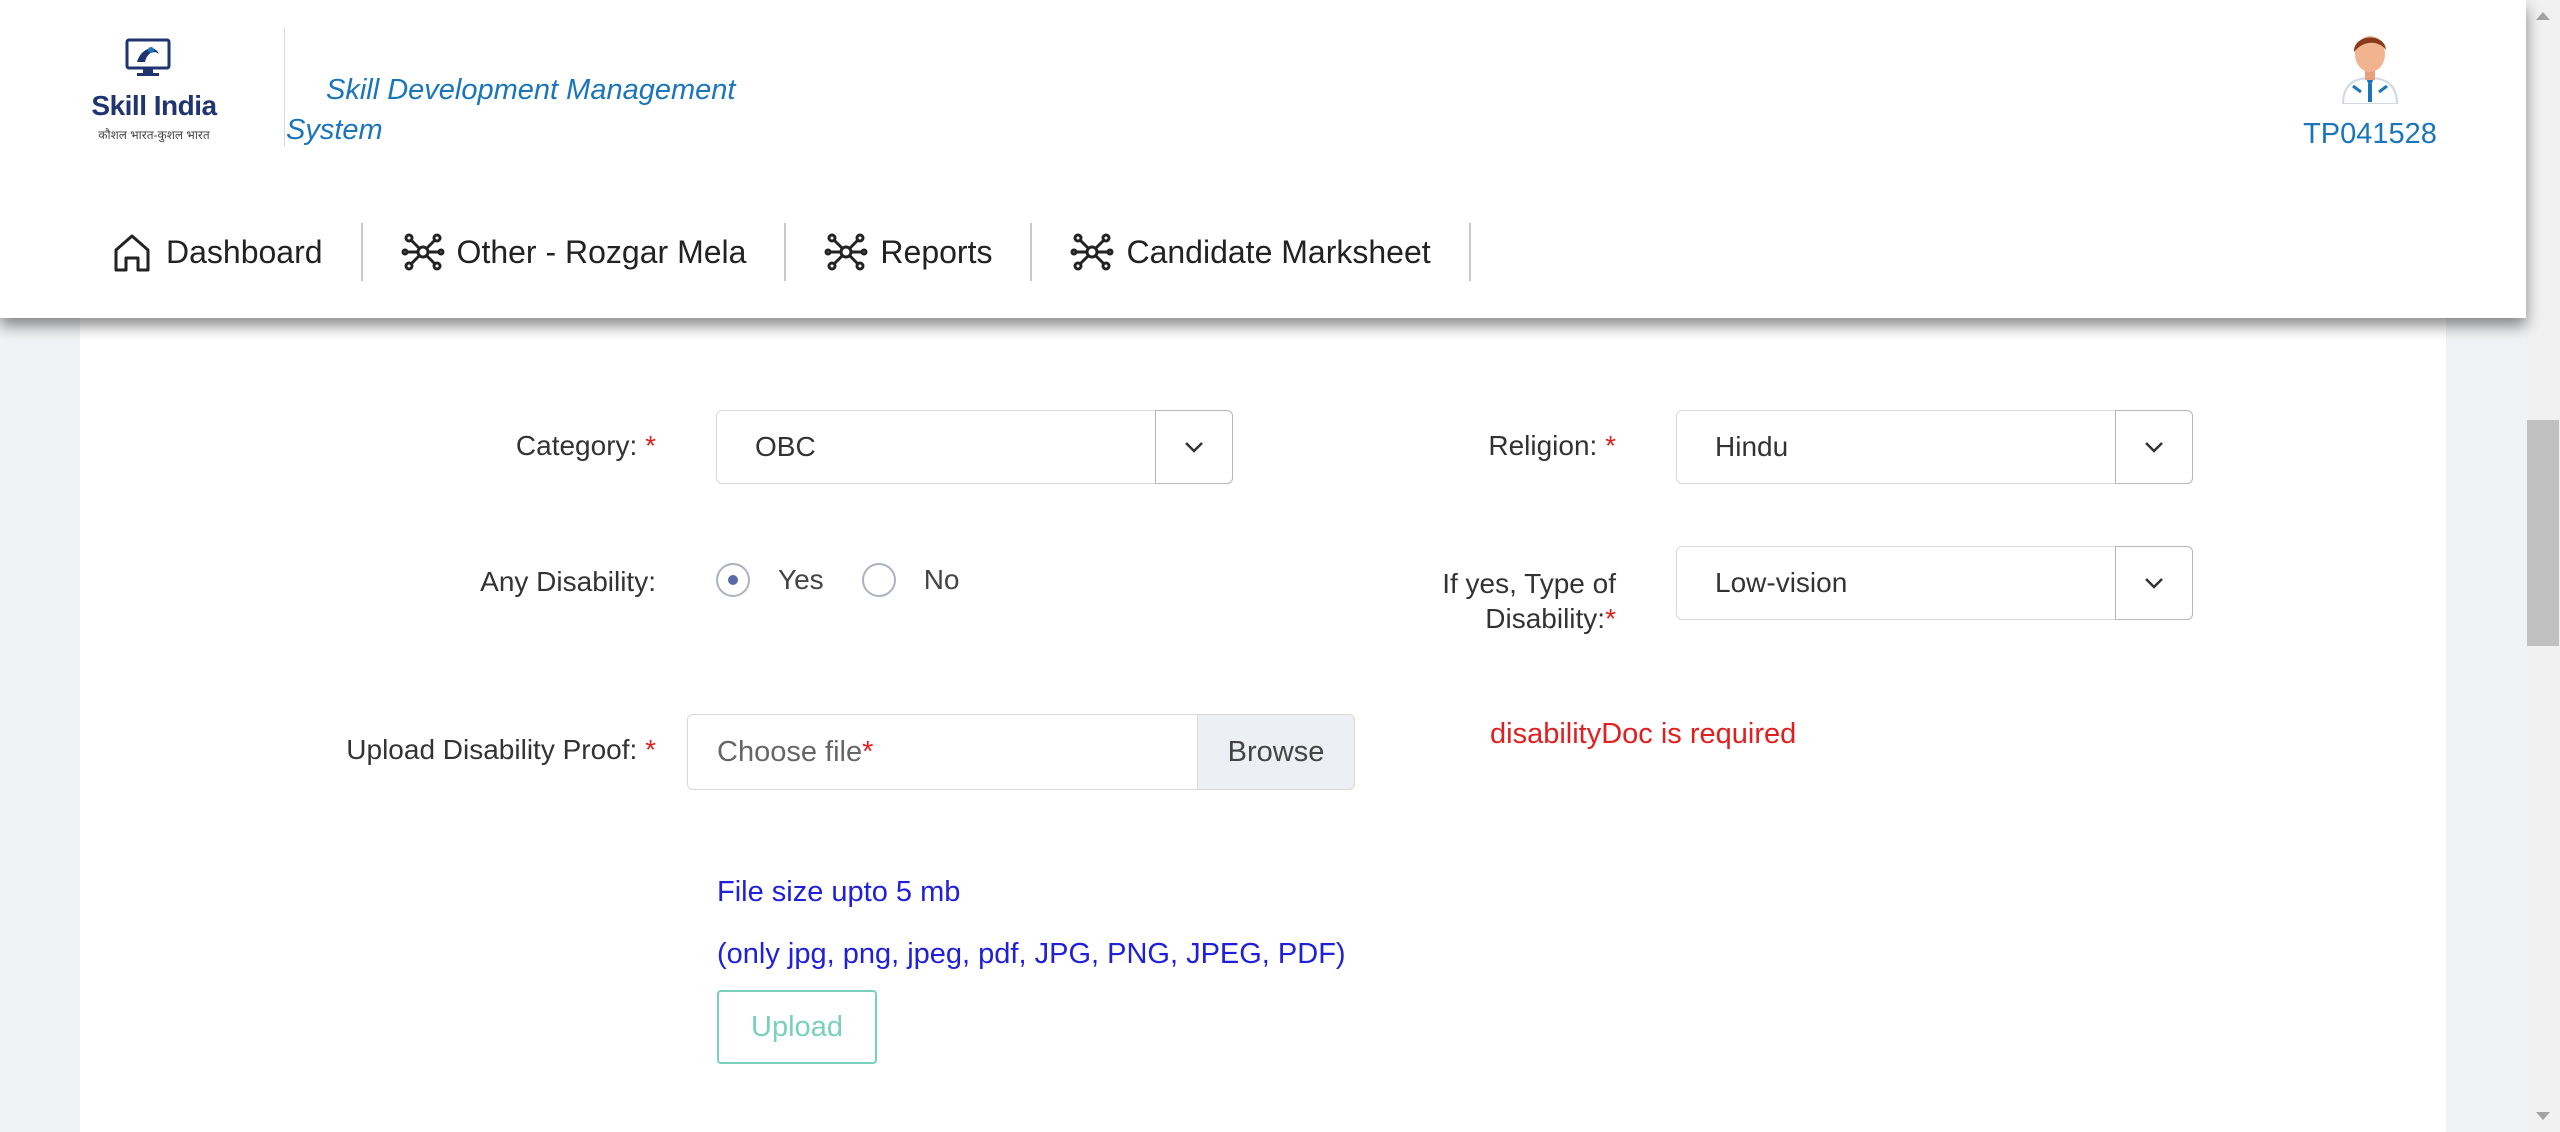 The image size is (2560, 1132). I want to click on file-size-hint: File size upto 5 mb, so click(839, 892).